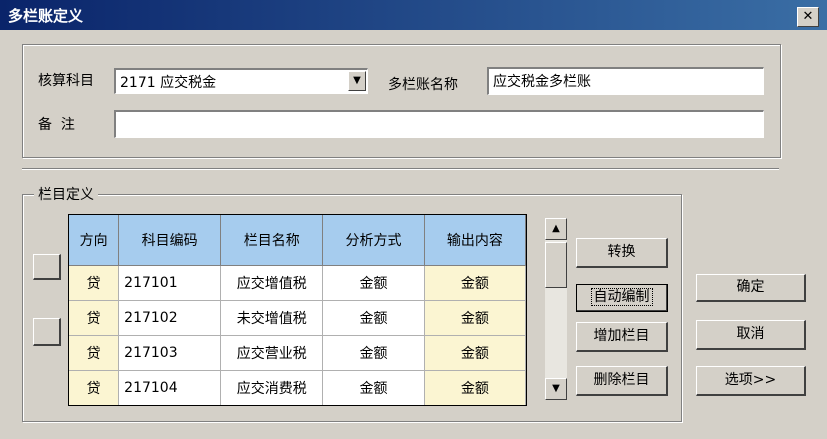  Describe the element at coordinates (170, 283) in the screenshot. I see `cell-code: 217101` at that location.